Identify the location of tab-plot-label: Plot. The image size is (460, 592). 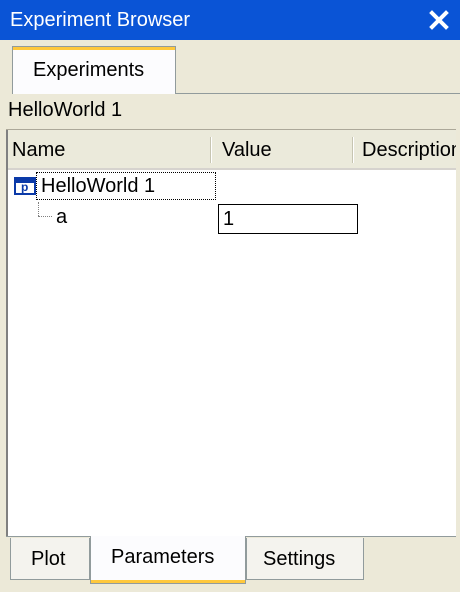
(48, 559).